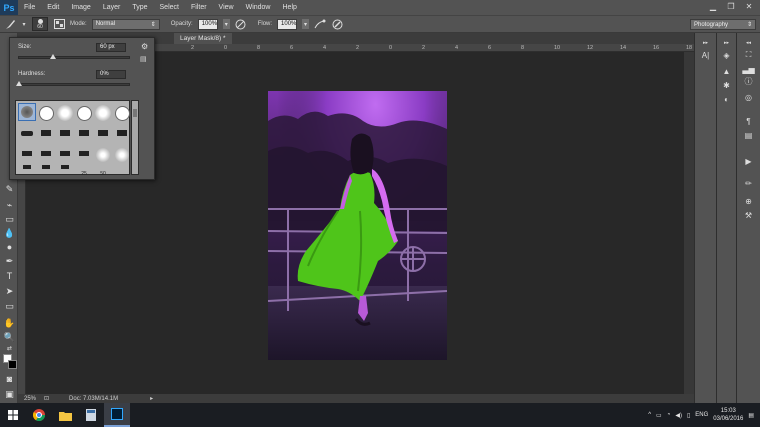  I want to click on brush-tool-icon, so click(10, 24).